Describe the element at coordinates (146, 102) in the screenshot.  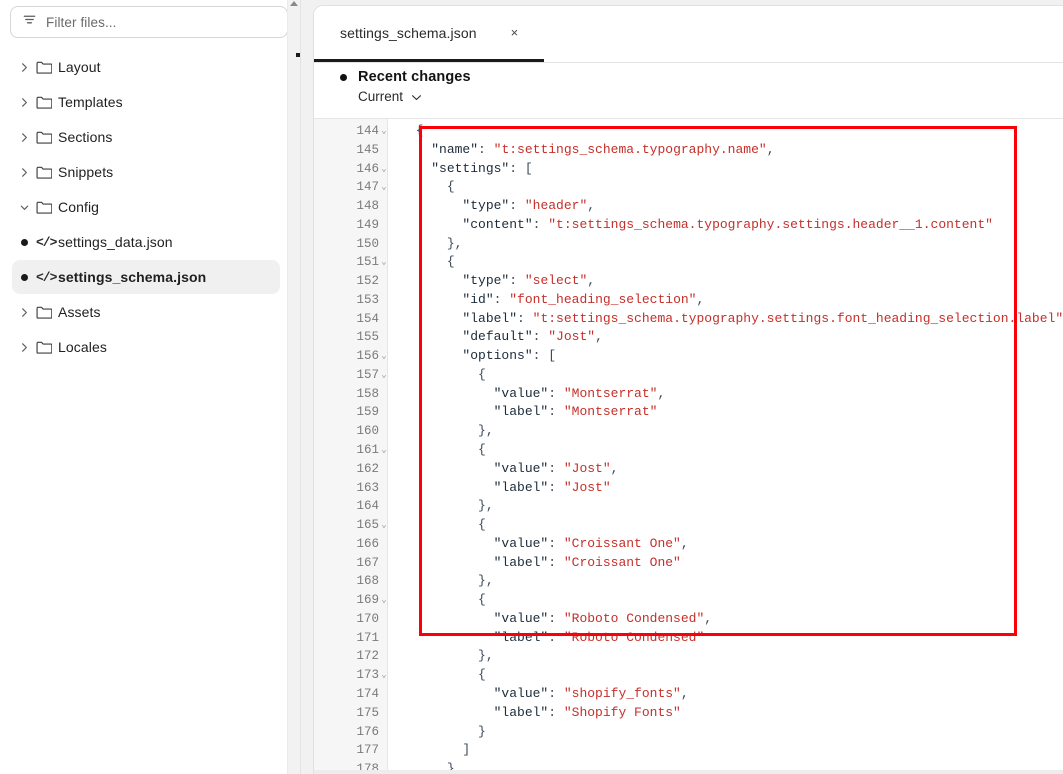
I see `file-tree-item-templates: Templates` at that location.